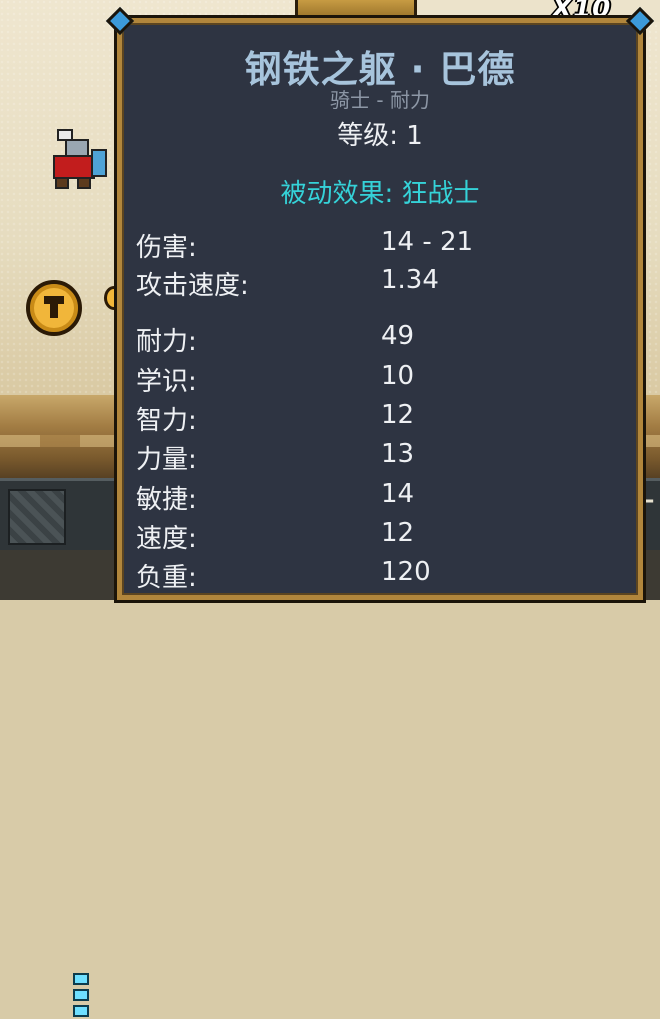  Describe the element at coordinates (410, 280) in the screenshot. I see `stat-value: 1.34` at that location.